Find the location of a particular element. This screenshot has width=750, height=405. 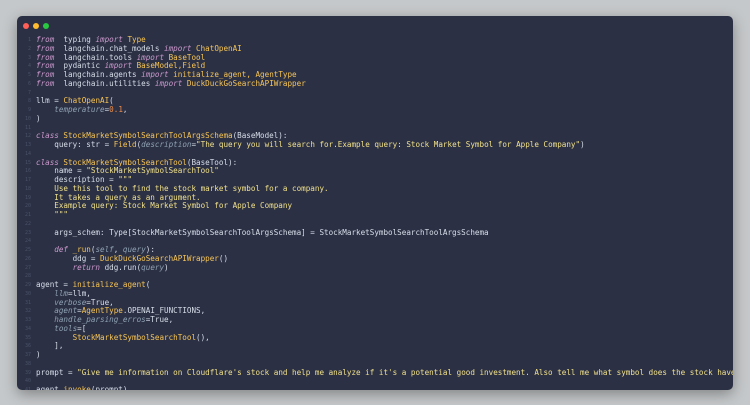

code-token: ], is located at coordinates (50, 346).